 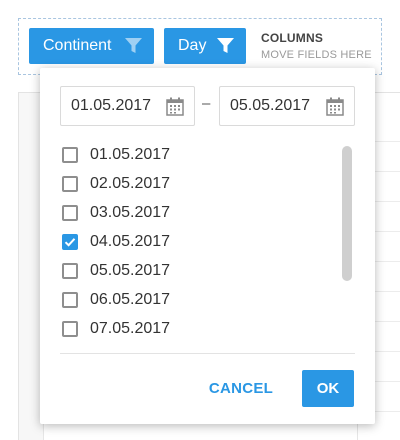 What do you see at coordinates (270, 105) in the screenshot?
I see `date-to-value: 05.05.2017` at bounding box center [270, 105].